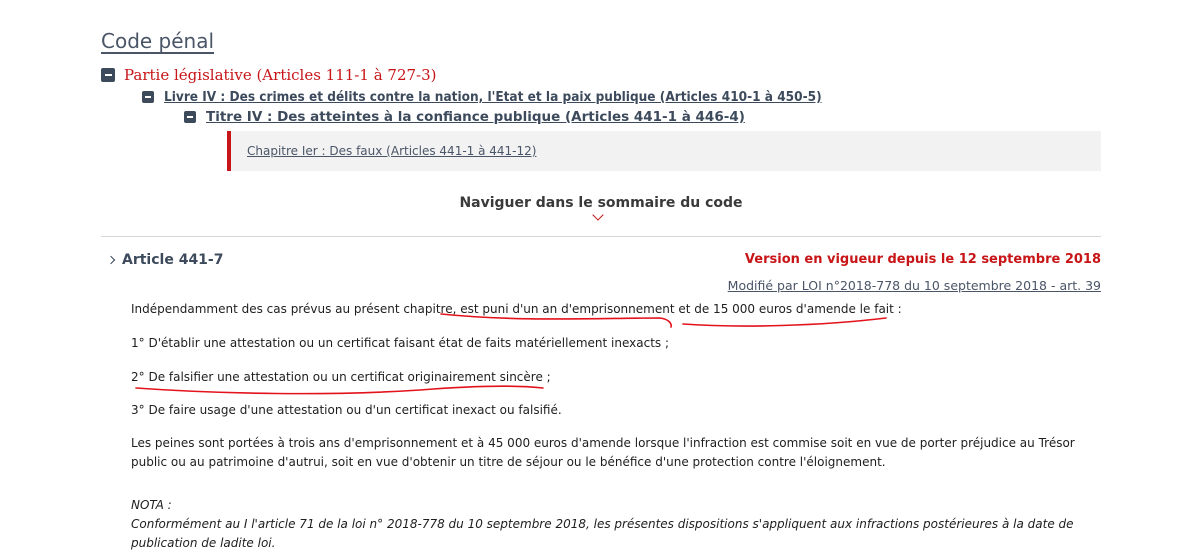  I want to click on article-title: Article 441-7, so click(172, 260).